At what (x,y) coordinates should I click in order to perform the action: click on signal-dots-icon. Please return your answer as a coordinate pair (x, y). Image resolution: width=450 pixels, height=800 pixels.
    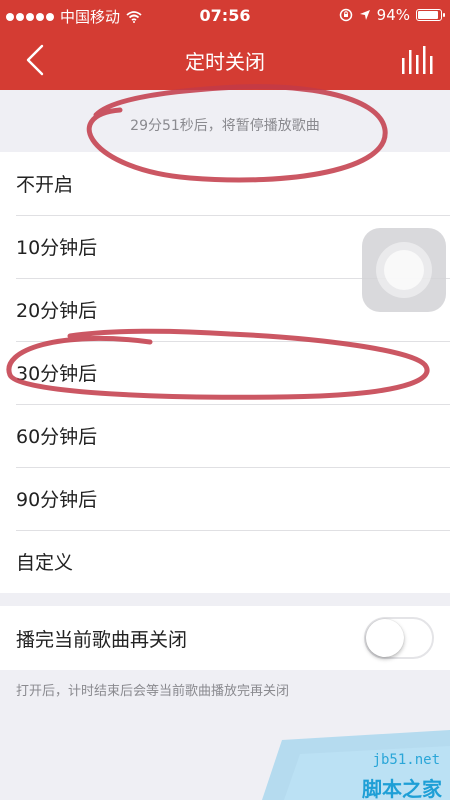
    Looking at the image, I should click on (30, 16).